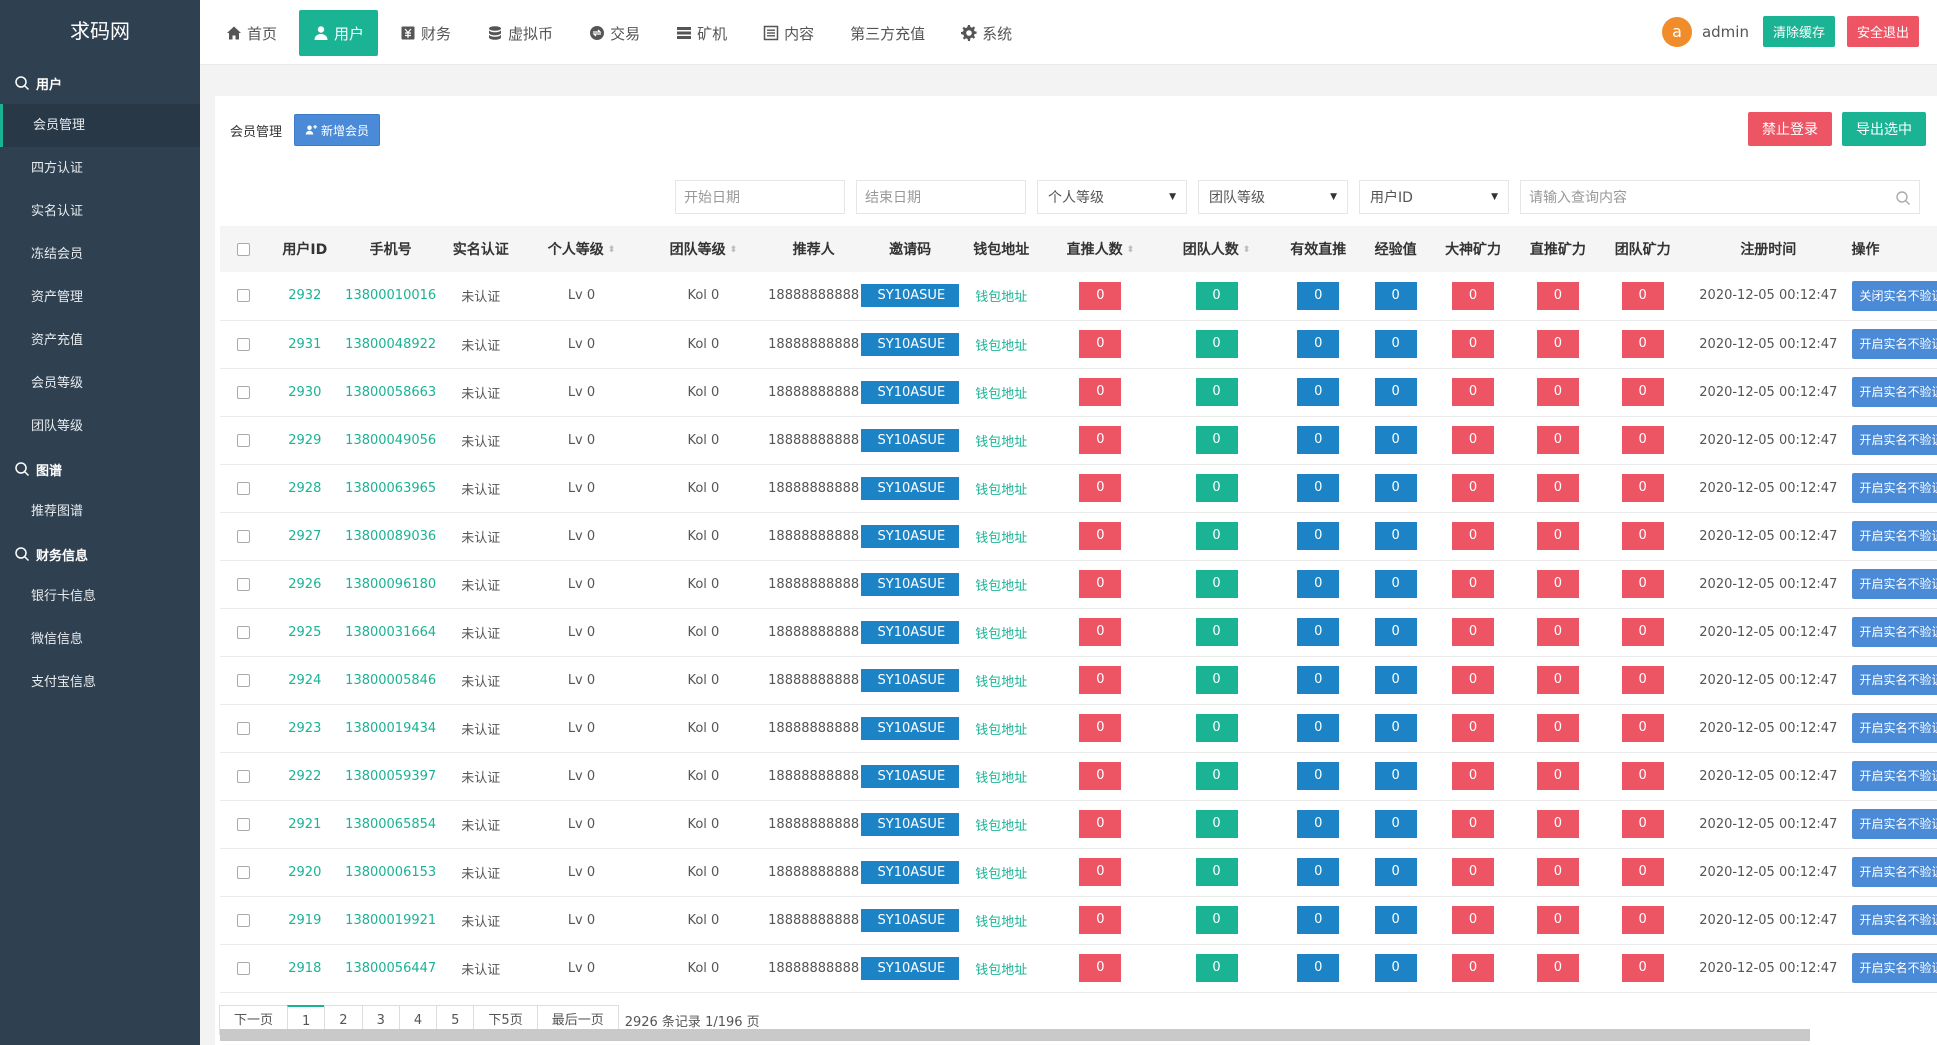  What do you see at coordinates (390, 536) in the screenshot?
I see `phone-link: 13800089036` at bounding box center [390, 536].